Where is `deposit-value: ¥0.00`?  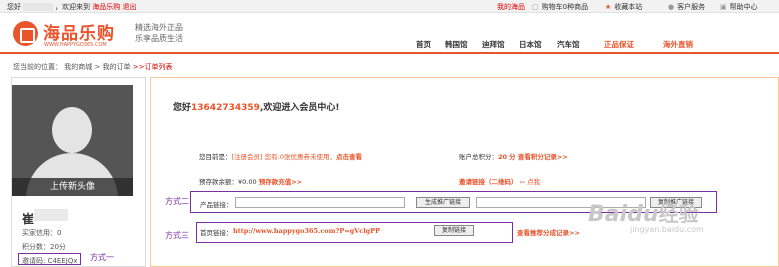
deposit-value: ¥0.00 is located at coordinates (247, 182).